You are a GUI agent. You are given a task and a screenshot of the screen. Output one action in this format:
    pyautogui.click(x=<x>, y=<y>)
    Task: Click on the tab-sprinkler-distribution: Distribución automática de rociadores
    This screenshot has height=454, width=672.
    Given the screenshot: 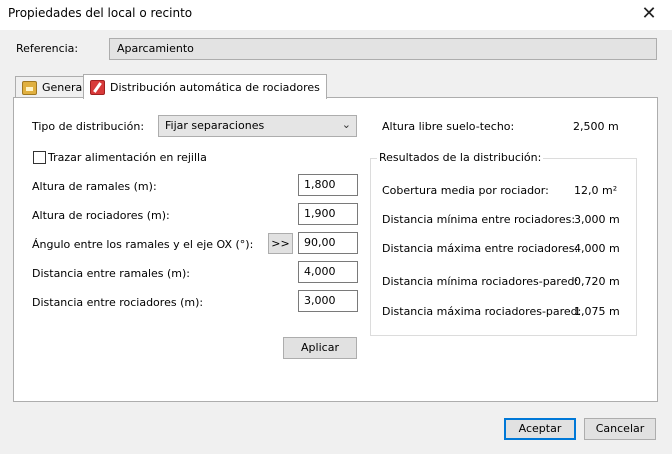 What is the action you would take?
    pyautogui.click(x=205, y=86)
    